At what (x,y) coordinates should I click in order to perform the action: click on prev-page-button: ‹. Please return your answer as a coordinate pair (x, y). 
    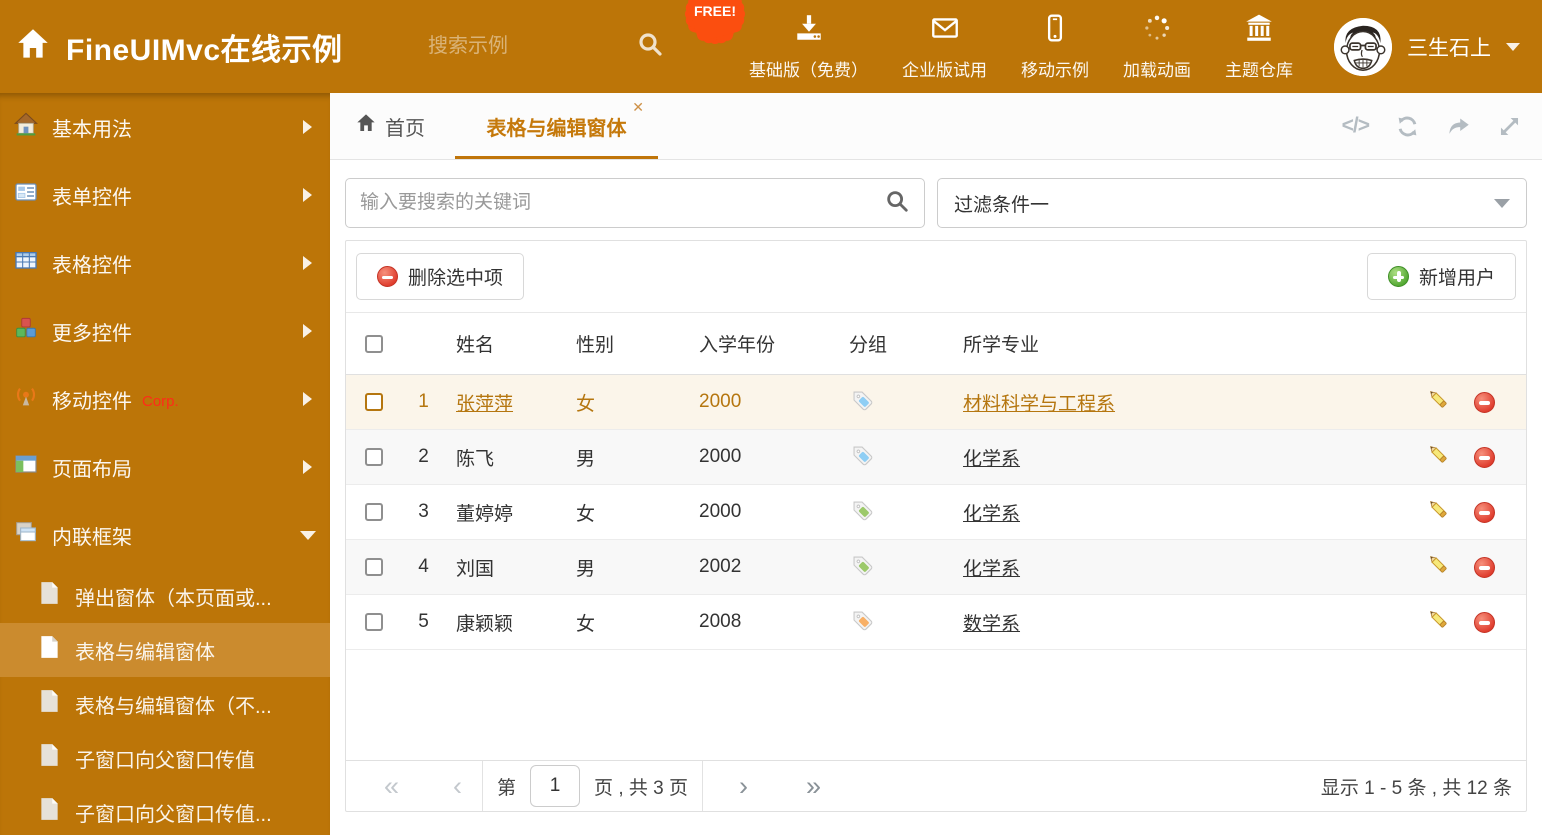
    Looking at the image, I should click on (457, 786).